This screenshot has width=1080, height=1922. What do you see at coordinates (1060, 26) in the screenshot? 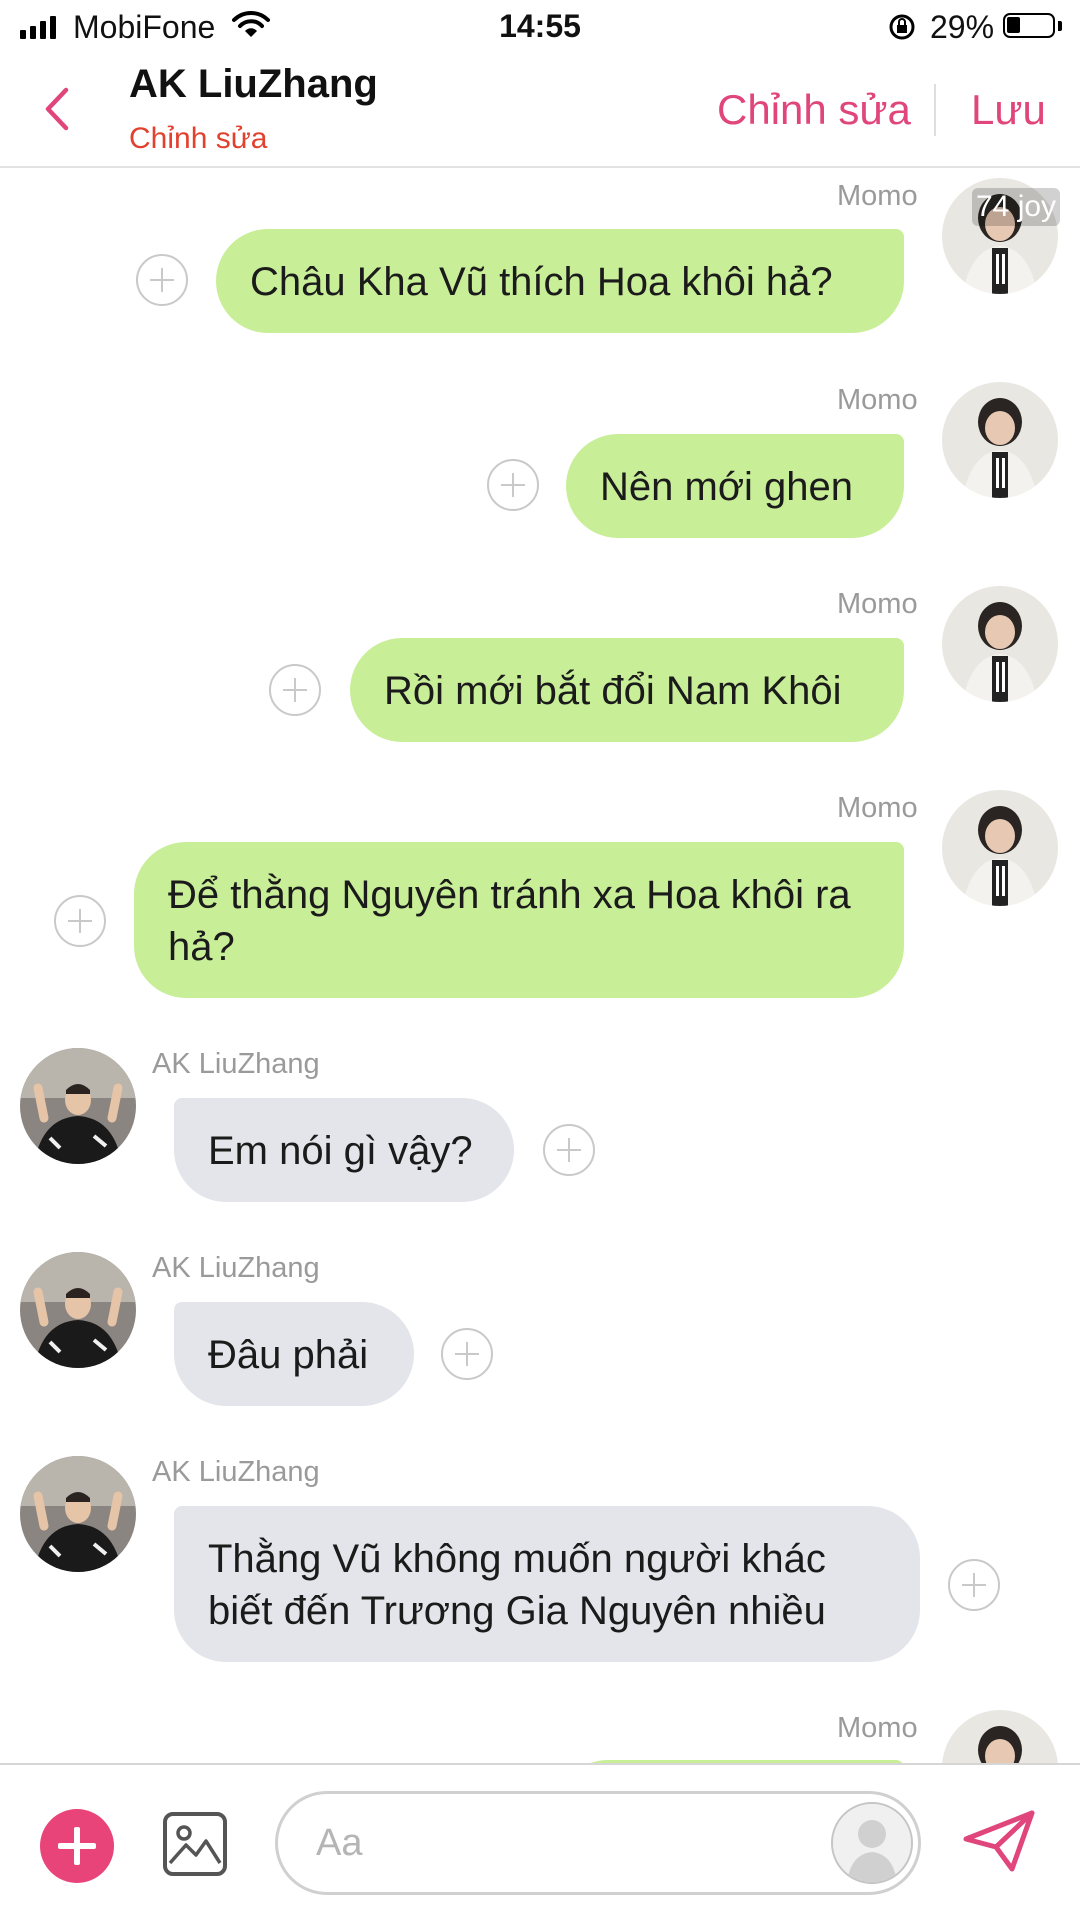
I see `battery-tip` at bounding box center [1060, 26].